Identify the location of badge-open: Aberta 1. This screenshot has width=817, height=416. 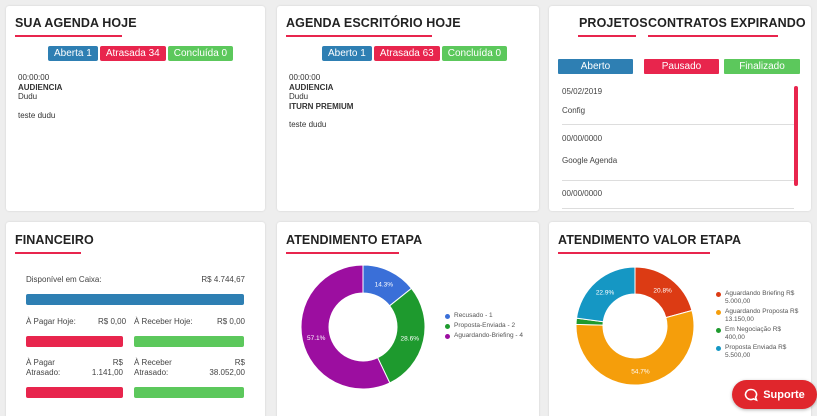
(73, 53).